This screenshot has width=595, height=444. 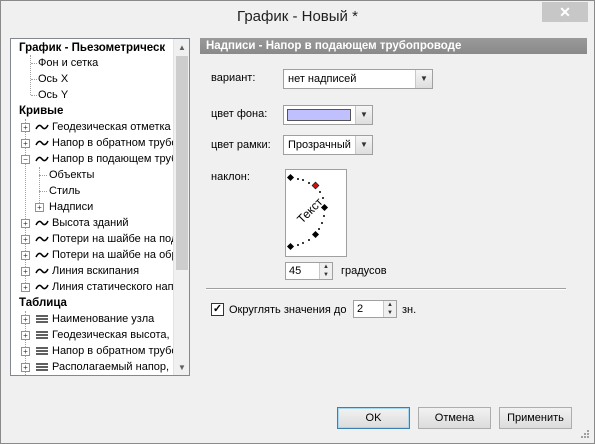 I want to click on tree-item-curves: Кривые, so click(x=41, y=111).